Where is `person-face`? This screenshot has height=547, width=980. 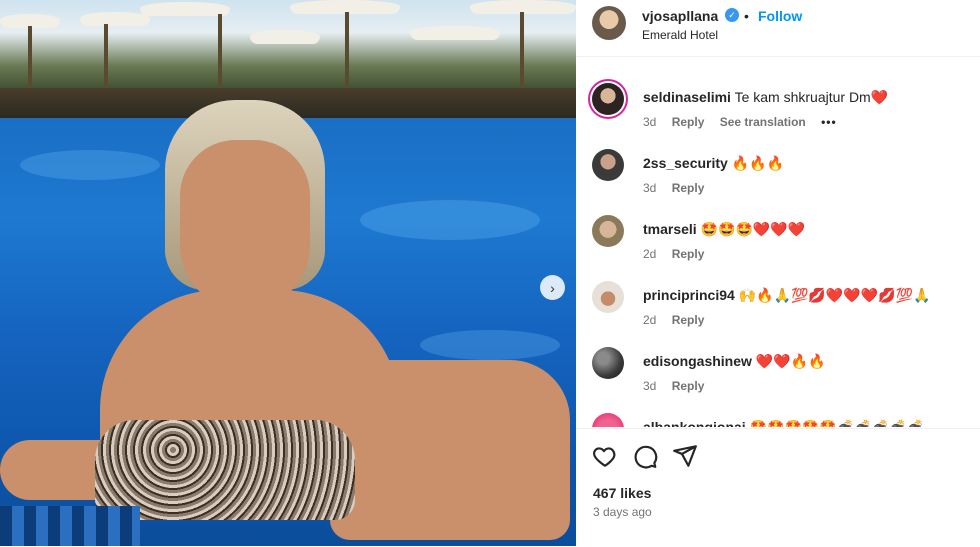 person-face is located at coordinates (245, 225).